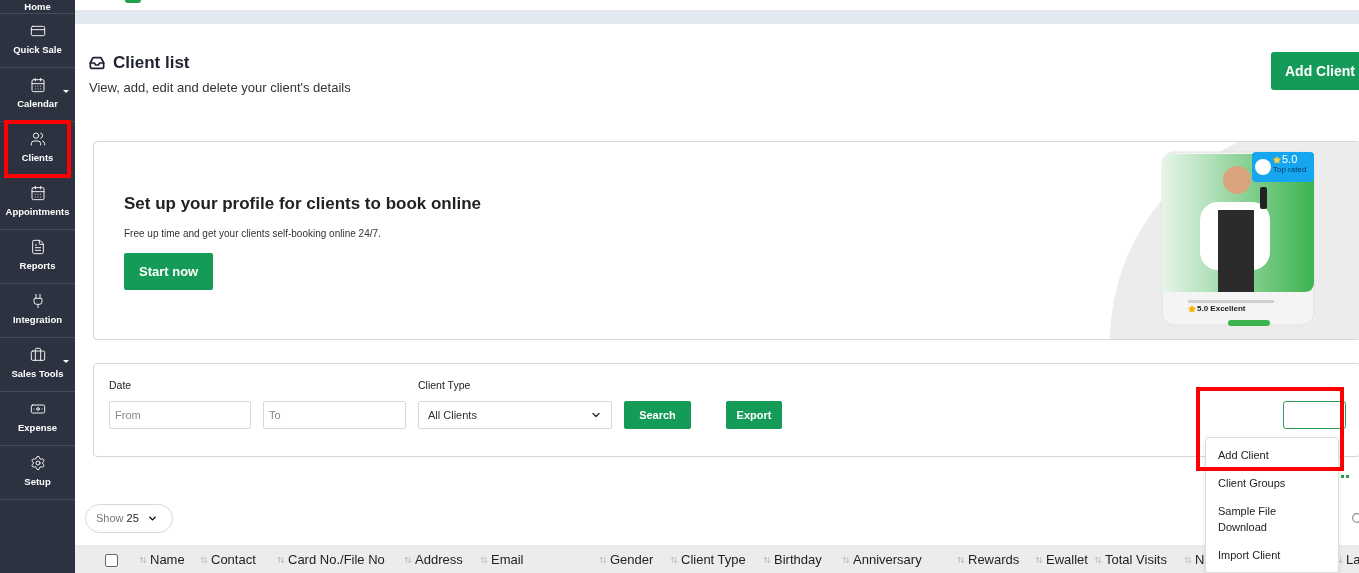  I want to click on menu-item: Import Client, so click(1261, 555).